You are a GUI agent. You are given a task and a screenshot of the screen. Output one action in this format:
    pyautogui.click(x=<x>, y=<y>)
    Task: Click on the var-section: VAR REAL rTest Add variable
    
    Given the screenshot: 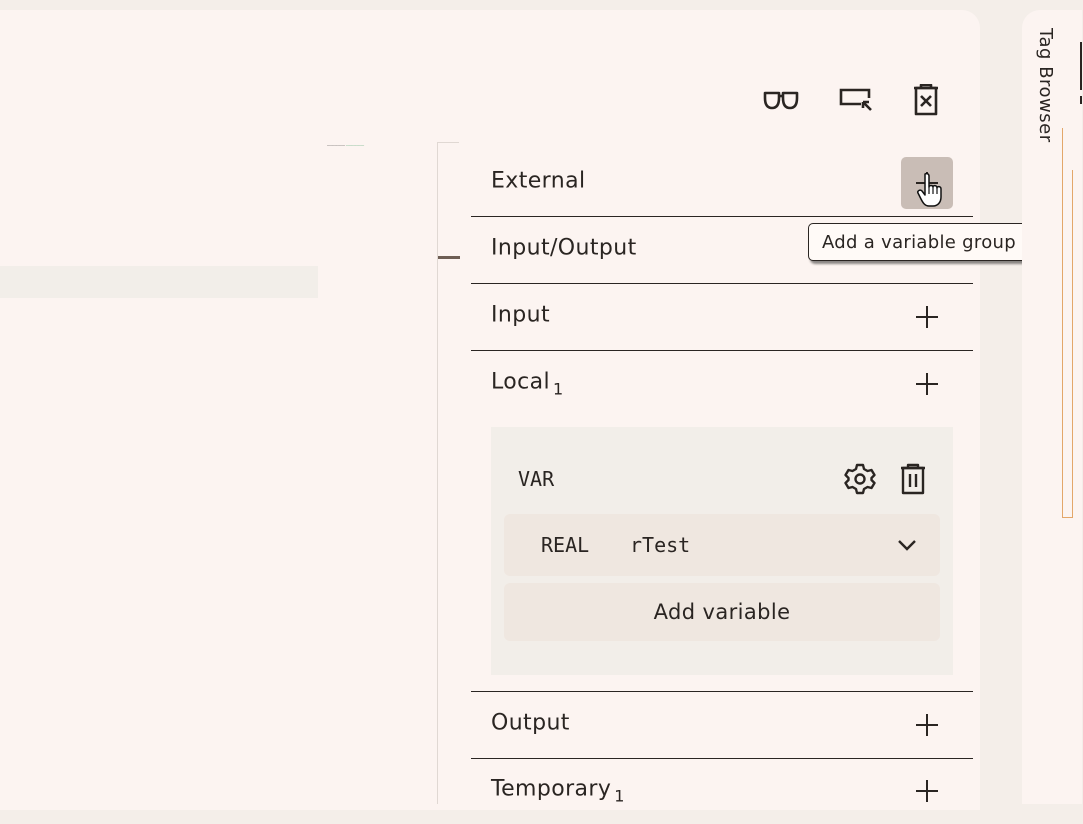 What is the action you would take?
    pyautogui.click(x=722, y=551)
    